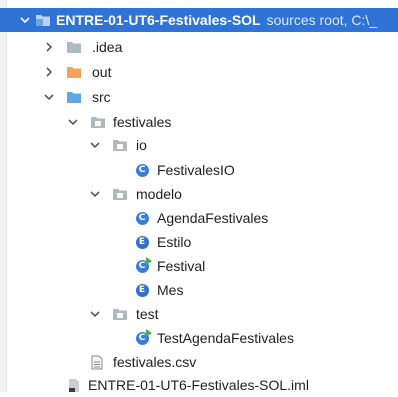 This screenshot has height=397, width=398. I want to click on iml-file-icon, so click(74, 385).